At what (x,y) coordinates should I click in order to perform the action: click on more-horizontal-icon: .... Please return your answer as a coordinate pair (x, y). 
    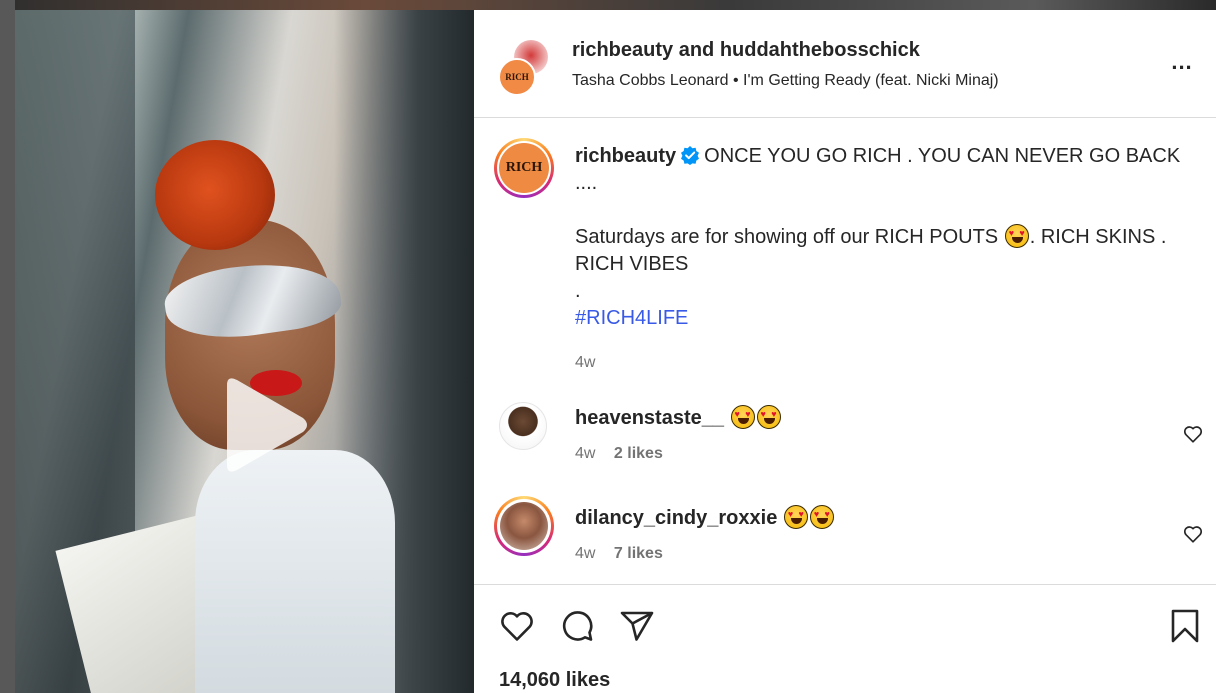
    Looking at the image, I should click on (1182, 61).